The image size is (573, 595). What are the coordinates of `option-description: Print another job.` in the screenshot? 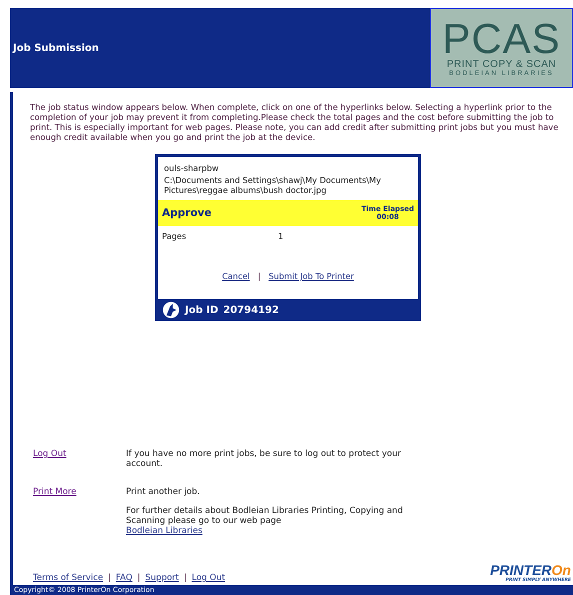 It's located at (163, 492).